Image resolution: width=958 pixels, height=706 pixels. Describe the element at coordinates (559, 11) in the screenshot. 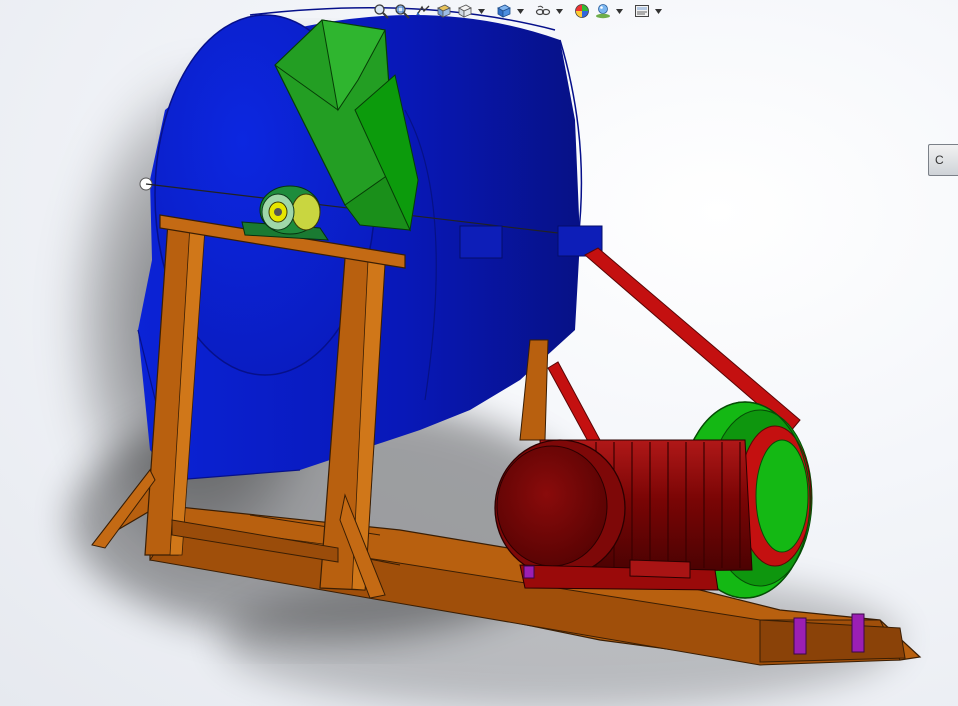

I see `hide-show-items-dropdown` at that location.